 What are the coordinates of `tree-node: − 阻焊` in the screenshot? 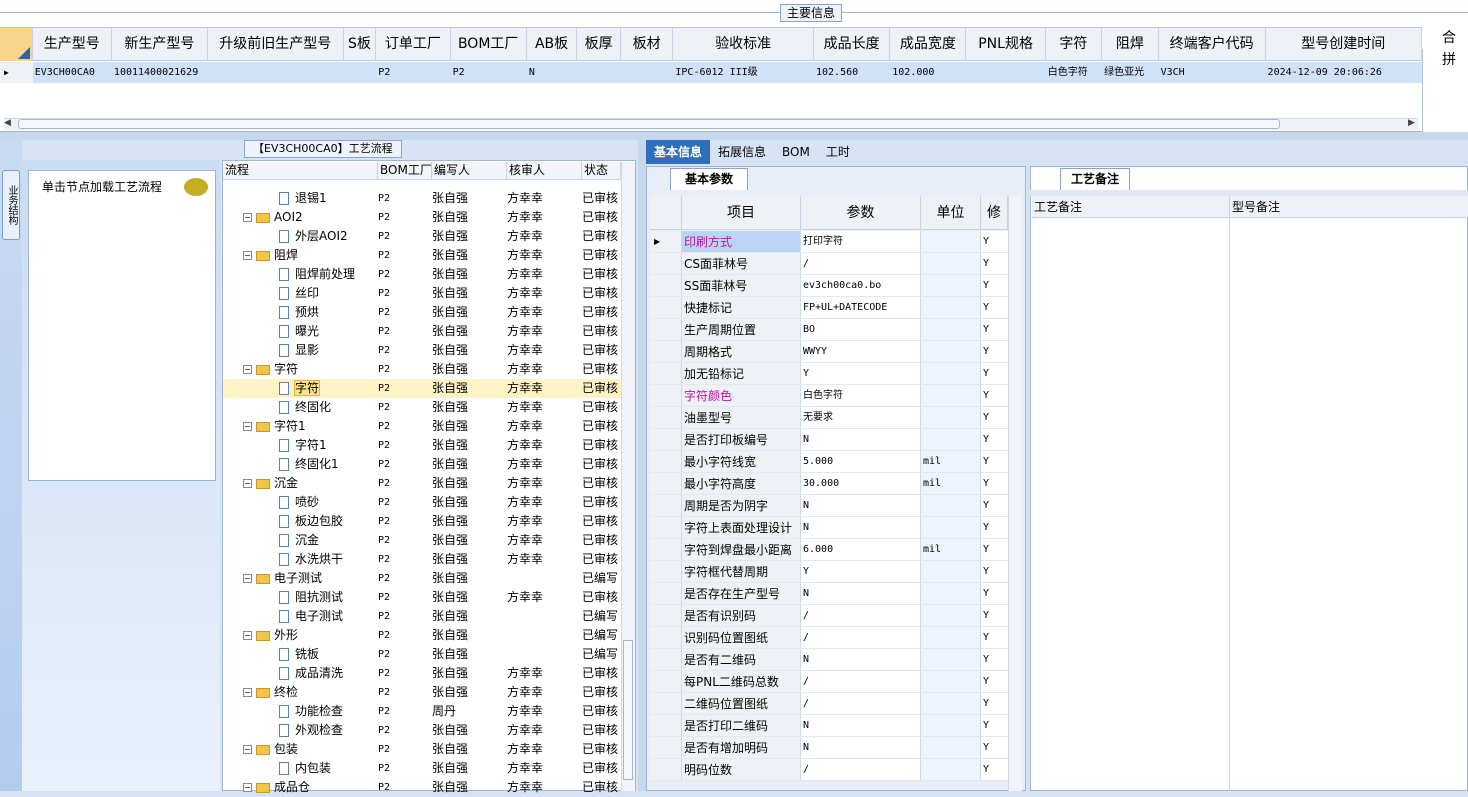 It's located at (300, 255).